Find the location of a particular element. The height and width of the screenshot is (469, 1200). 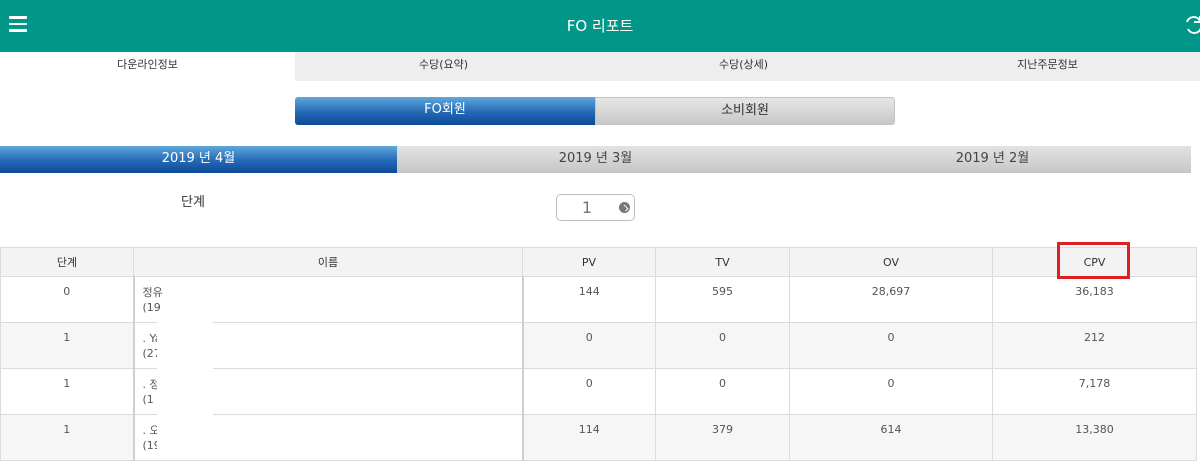

app-title: FO 리포트 is located at coordinates (600, 26).